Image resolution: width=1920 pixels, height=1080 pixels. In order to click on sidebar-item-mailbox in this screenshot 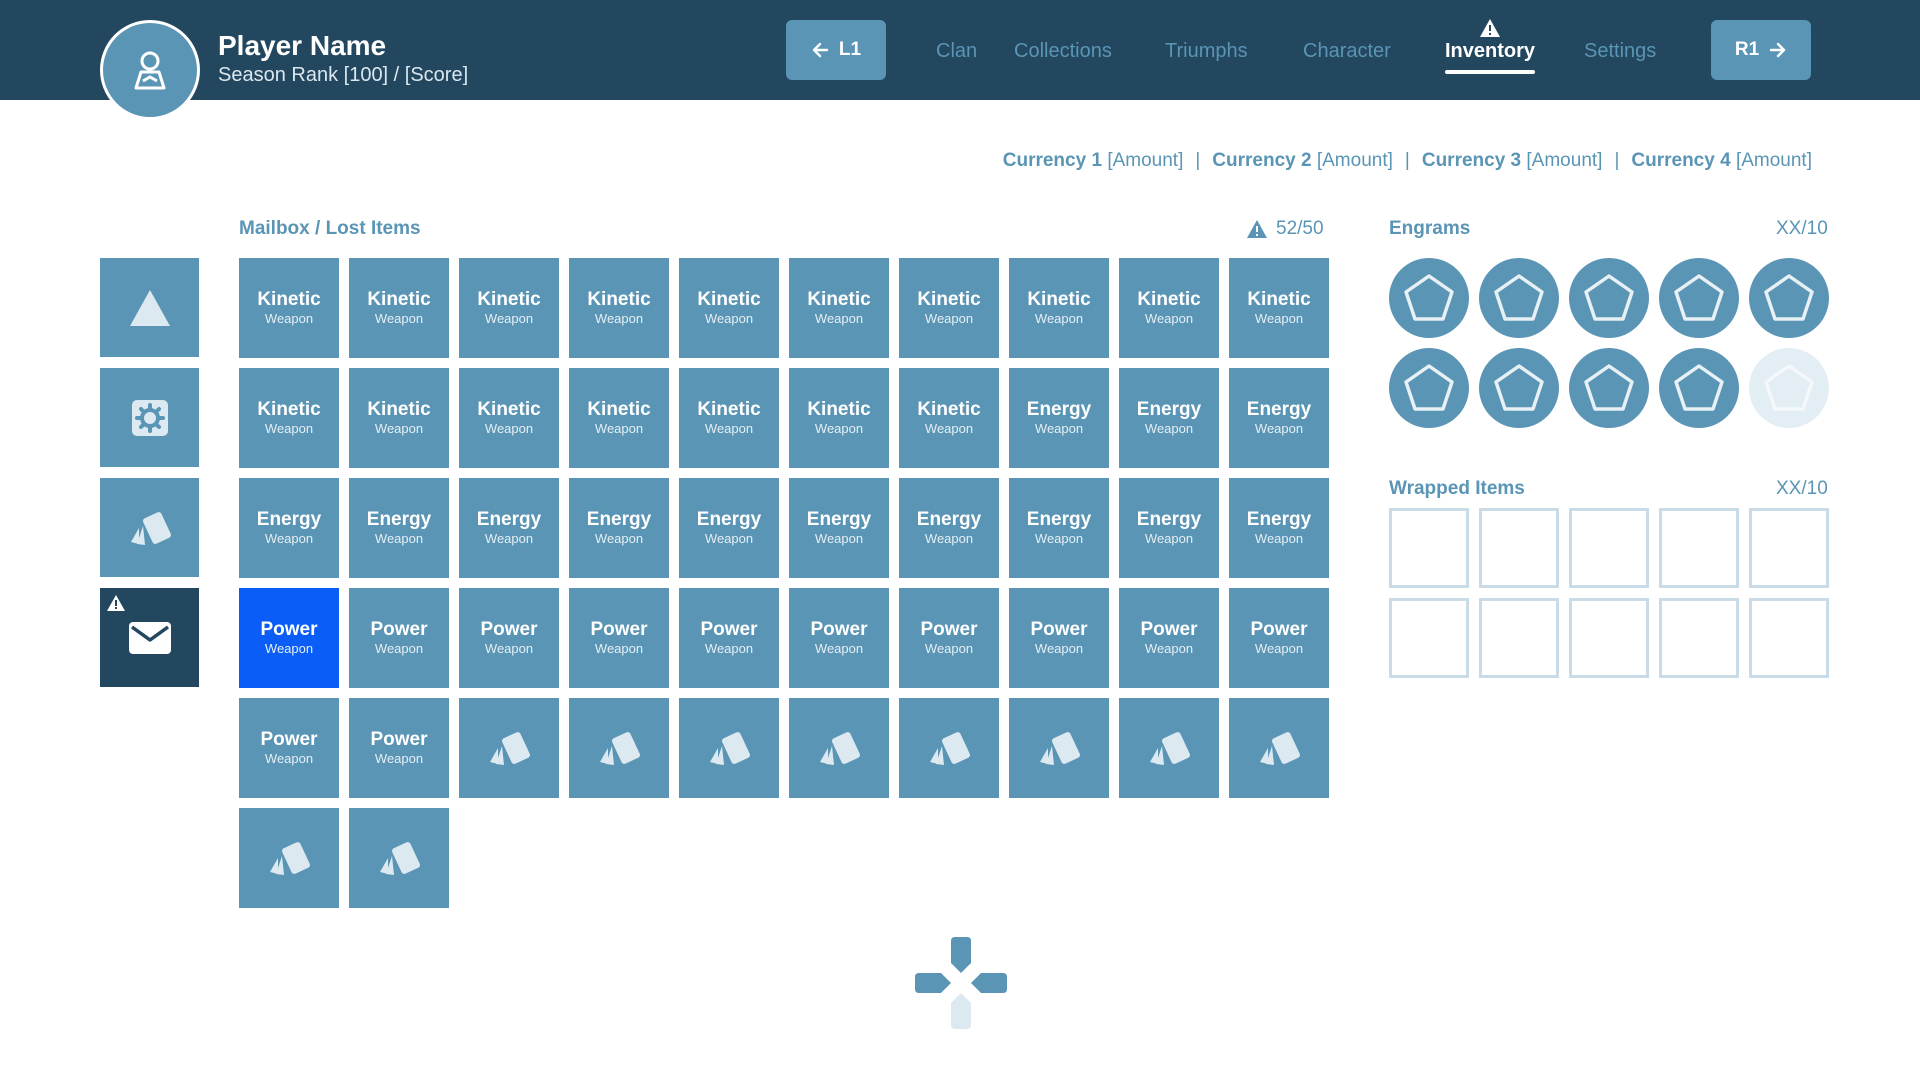, I will do `click(149, 637)`.